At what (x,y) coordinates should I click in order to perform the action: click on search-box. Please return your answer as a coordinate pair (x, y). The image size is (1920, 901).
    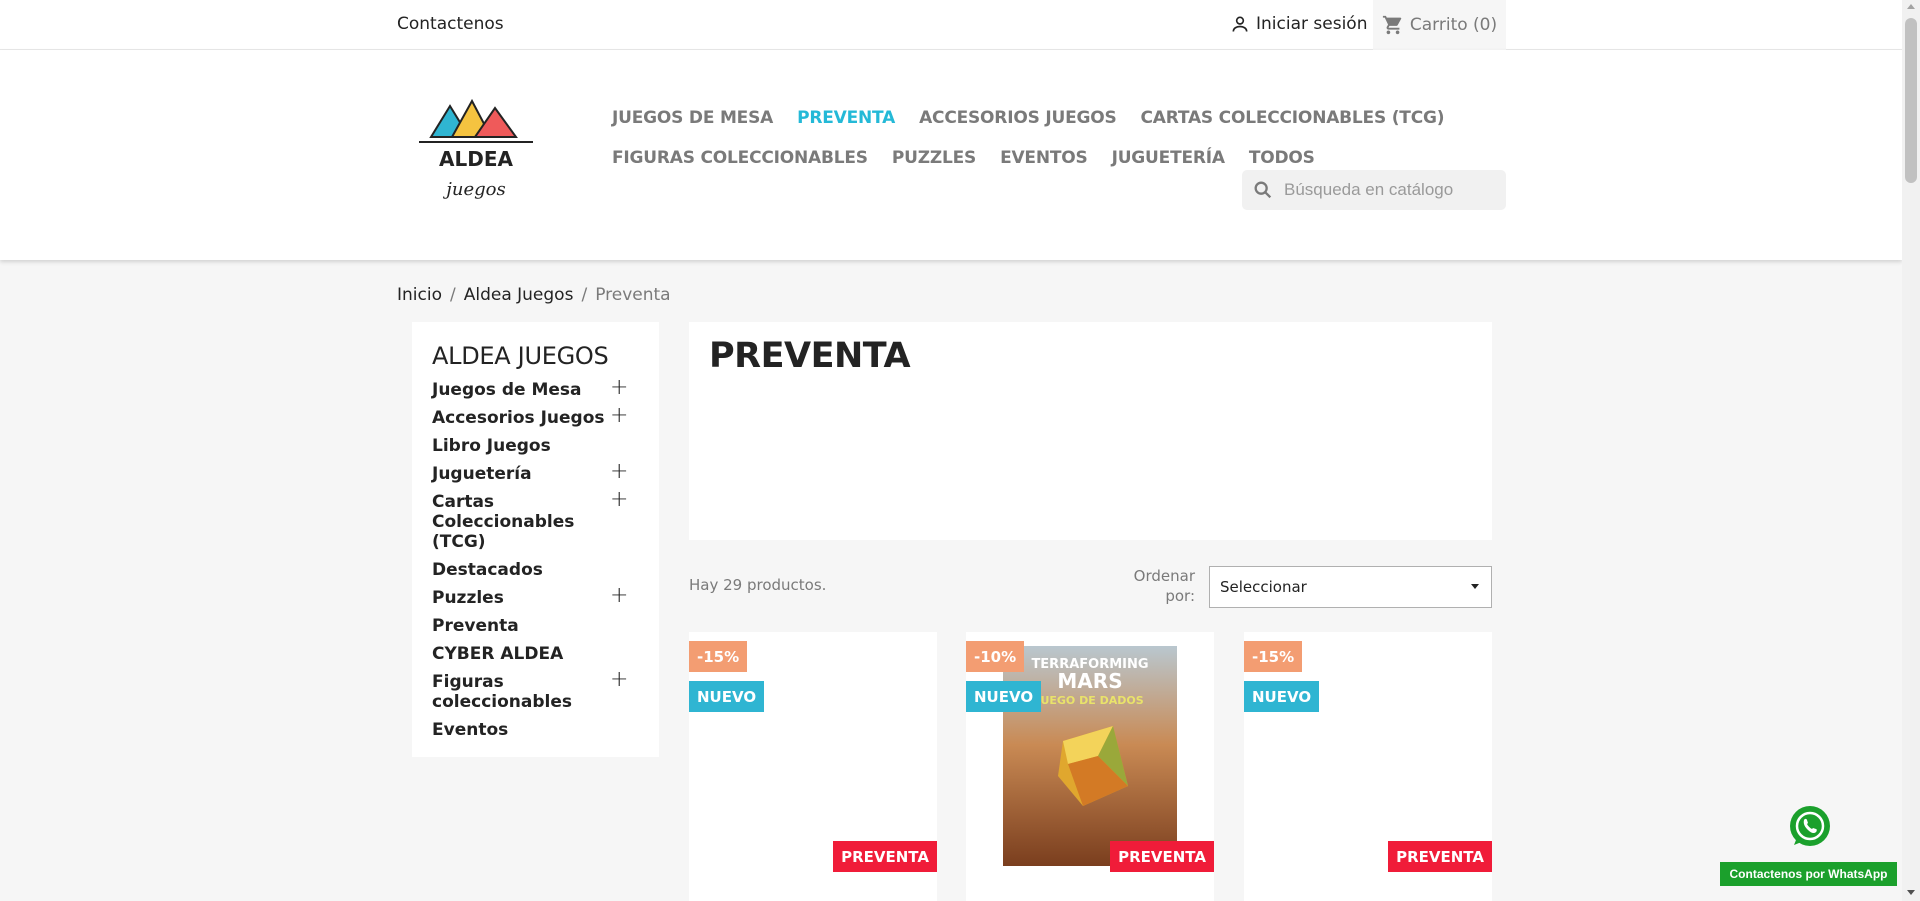
    Looking at the image, I should click on (1374, 190).